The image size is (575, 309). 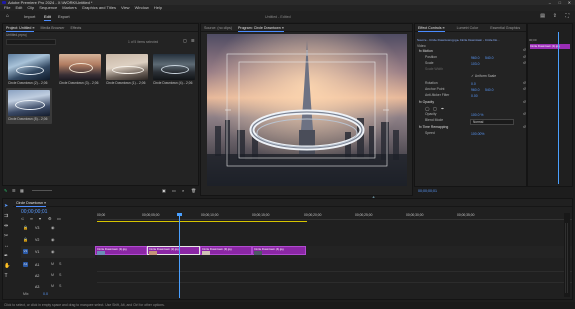 What do you see at coordinates (173, 250) in the screenshot?
I see `timeline-clip-selected: Circle Downtown (2).jpg` at bounding box center [173, 250].